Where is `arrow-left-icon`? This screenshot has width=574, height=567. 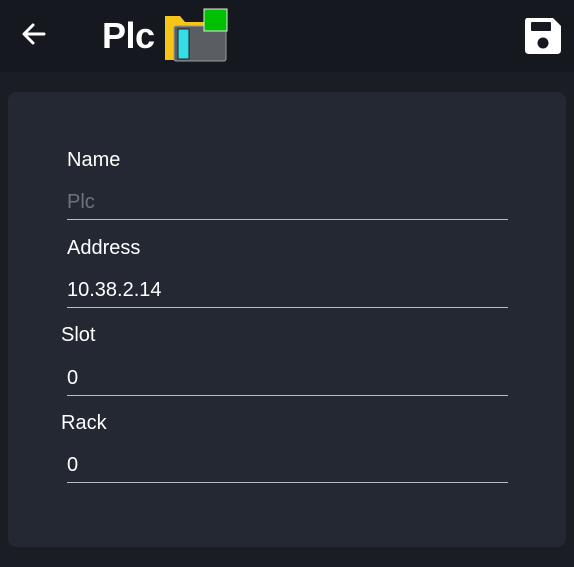
arrow-left-icon is located at coordinates (34, 34).